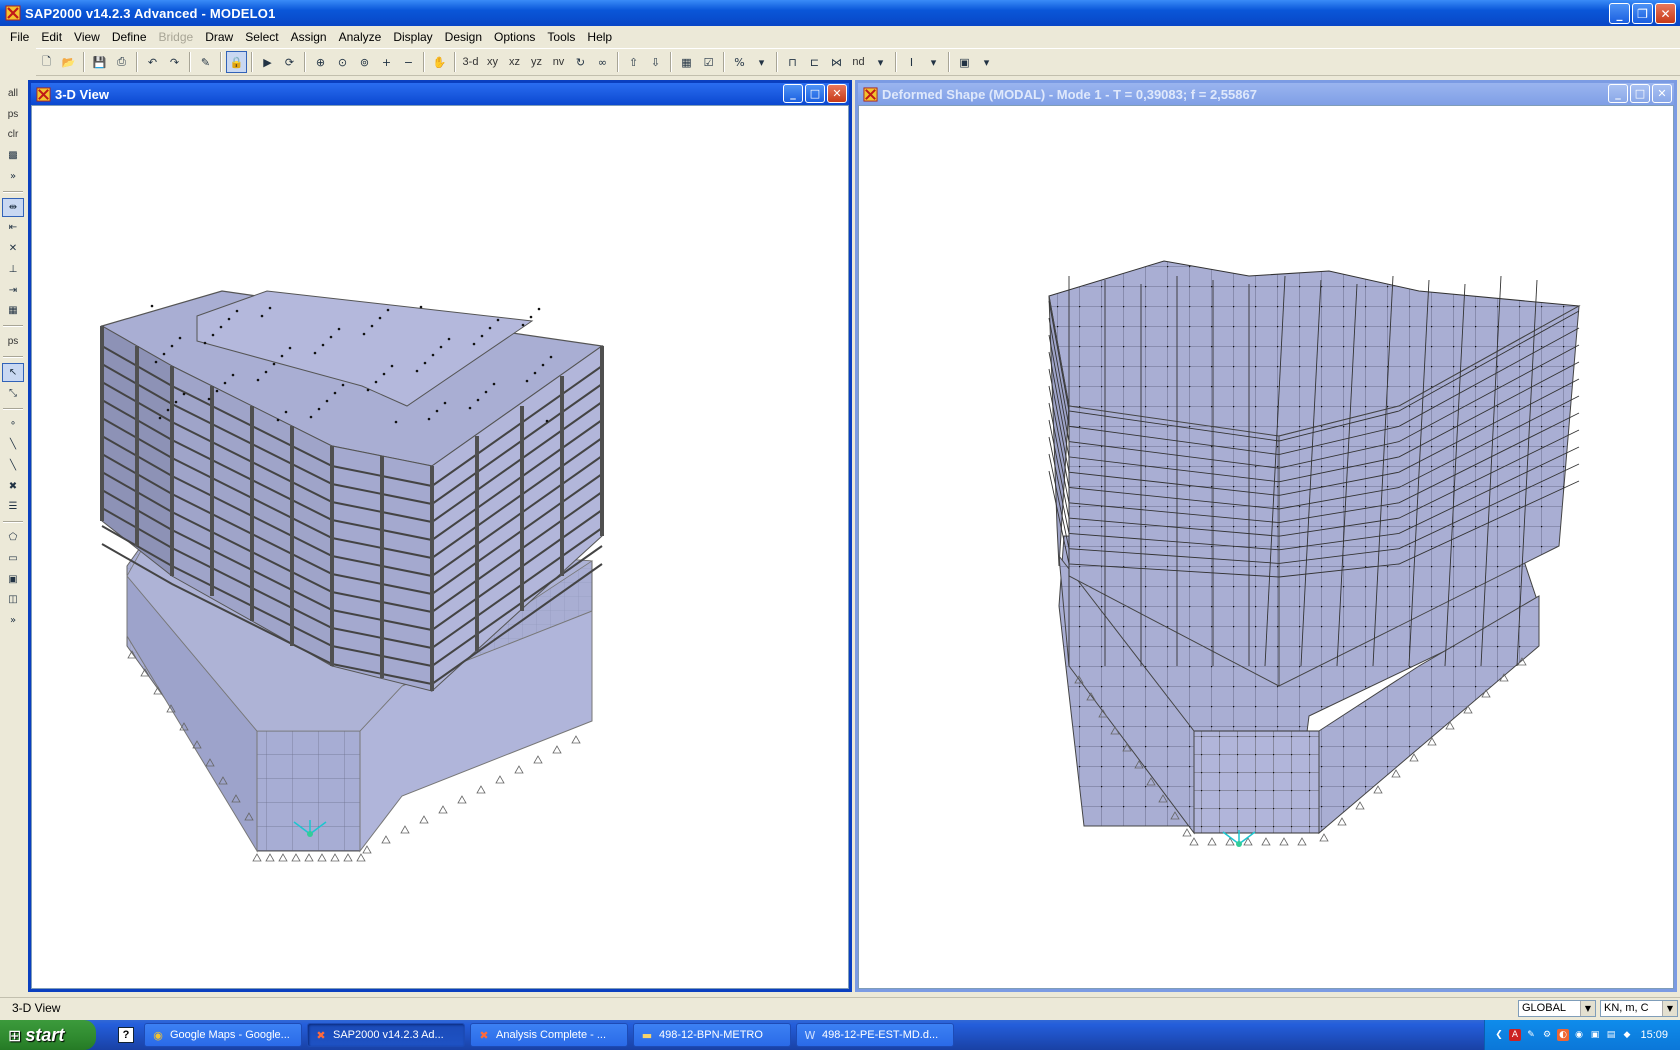 The height and width of the screenshot is (1050, 1680). Describe the element at coordinates (655, 62) in the screenshot. I see `down-arrow-icon: ⇩` at that location.